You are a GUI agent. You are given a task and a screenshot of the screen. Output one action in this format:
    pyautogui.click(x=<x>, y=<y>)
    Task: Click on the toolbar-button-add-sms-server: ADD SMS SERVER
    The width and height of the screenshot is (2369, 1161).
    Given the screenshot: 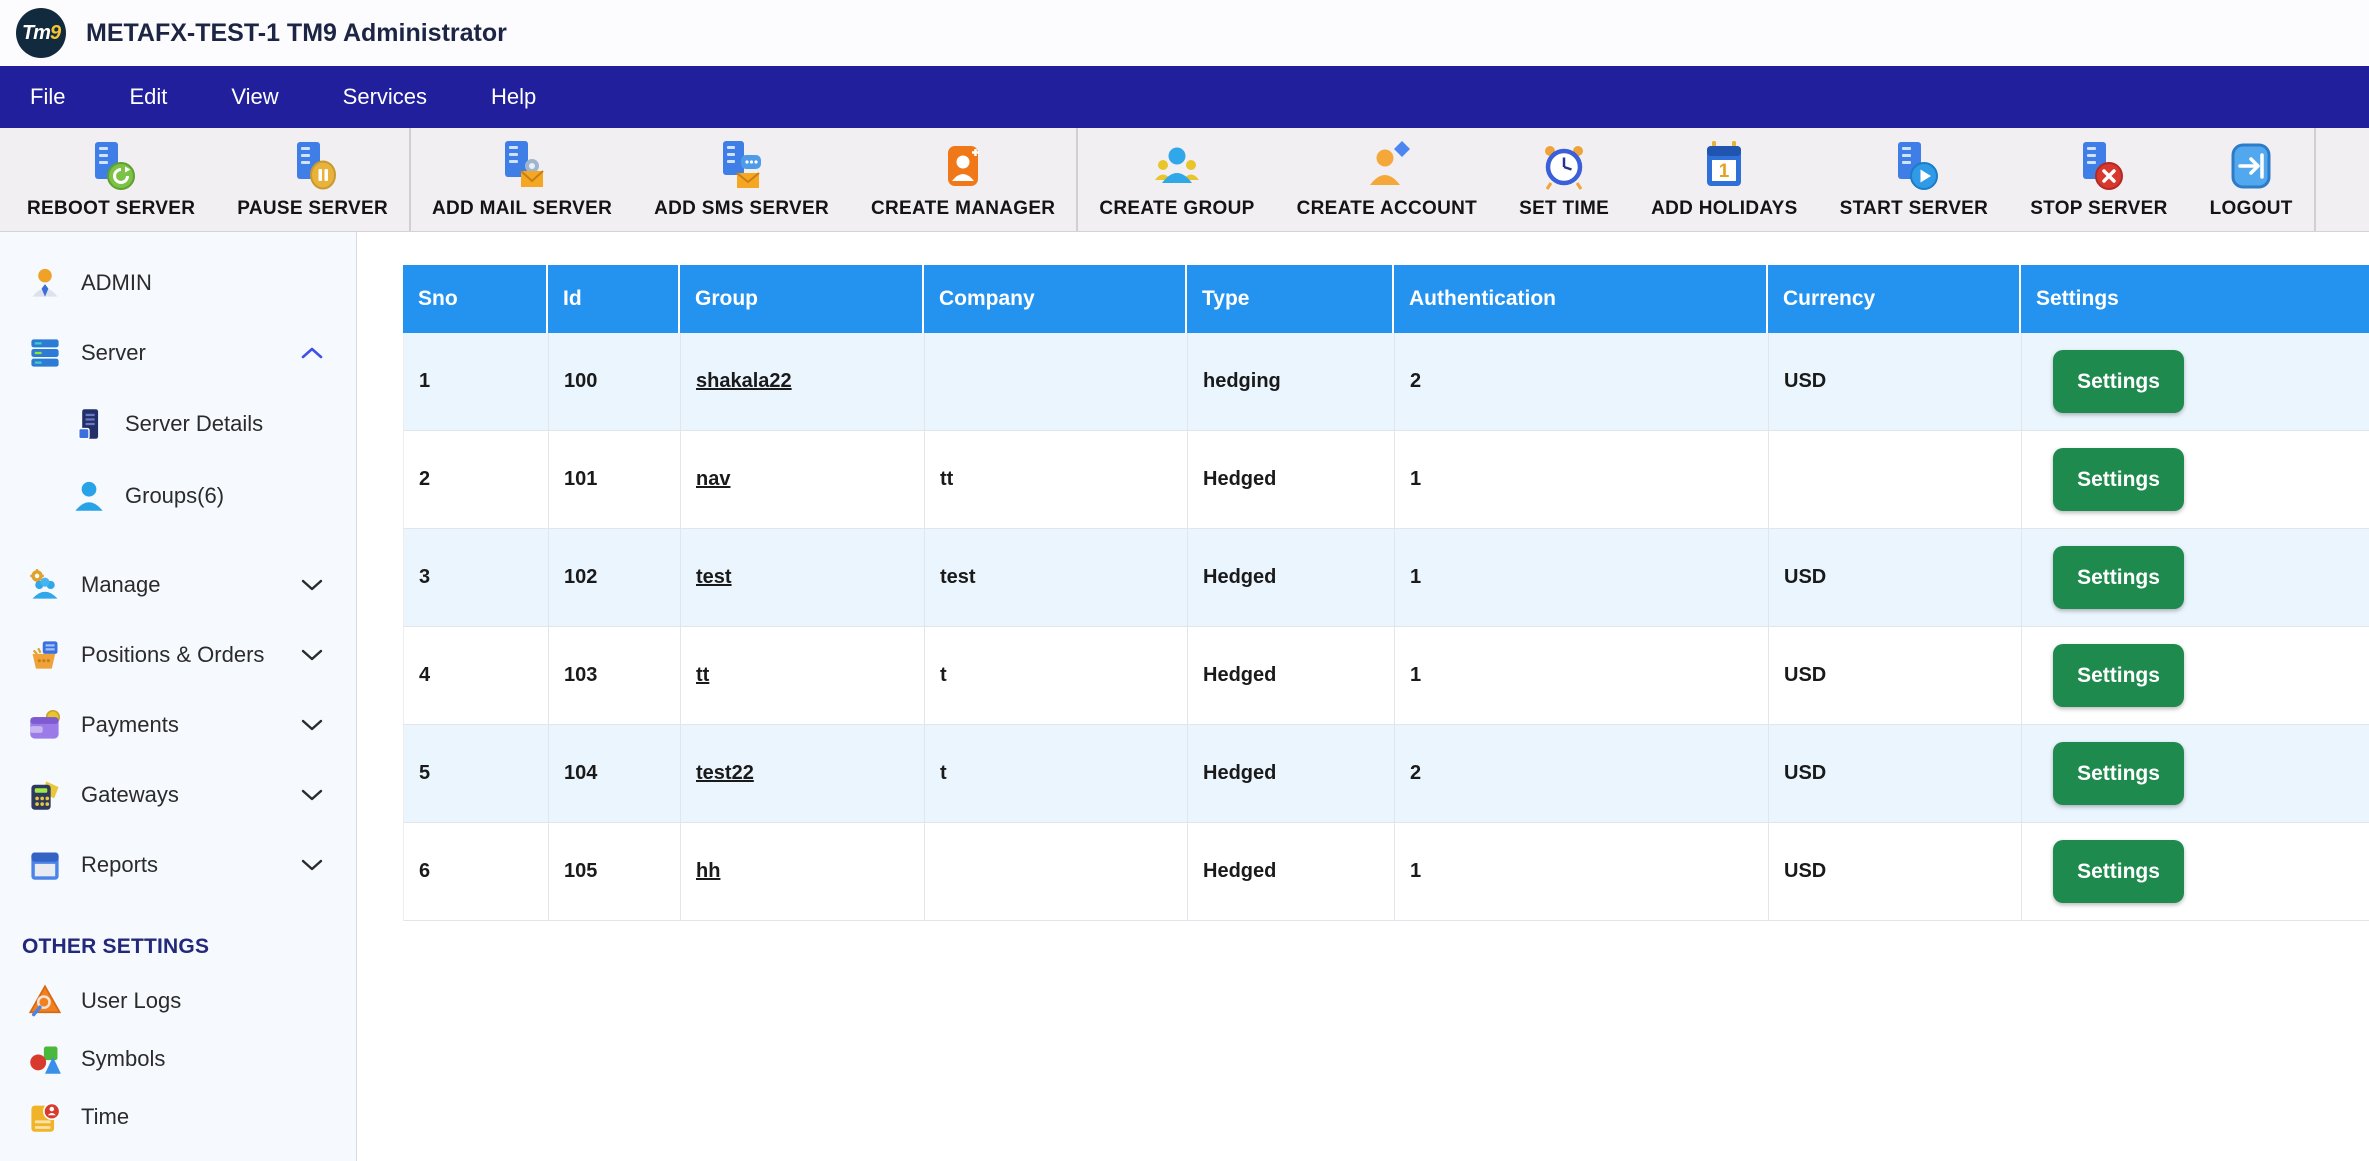 What is the action you would take?
    pyautogui.click(x=741, y=179)
    